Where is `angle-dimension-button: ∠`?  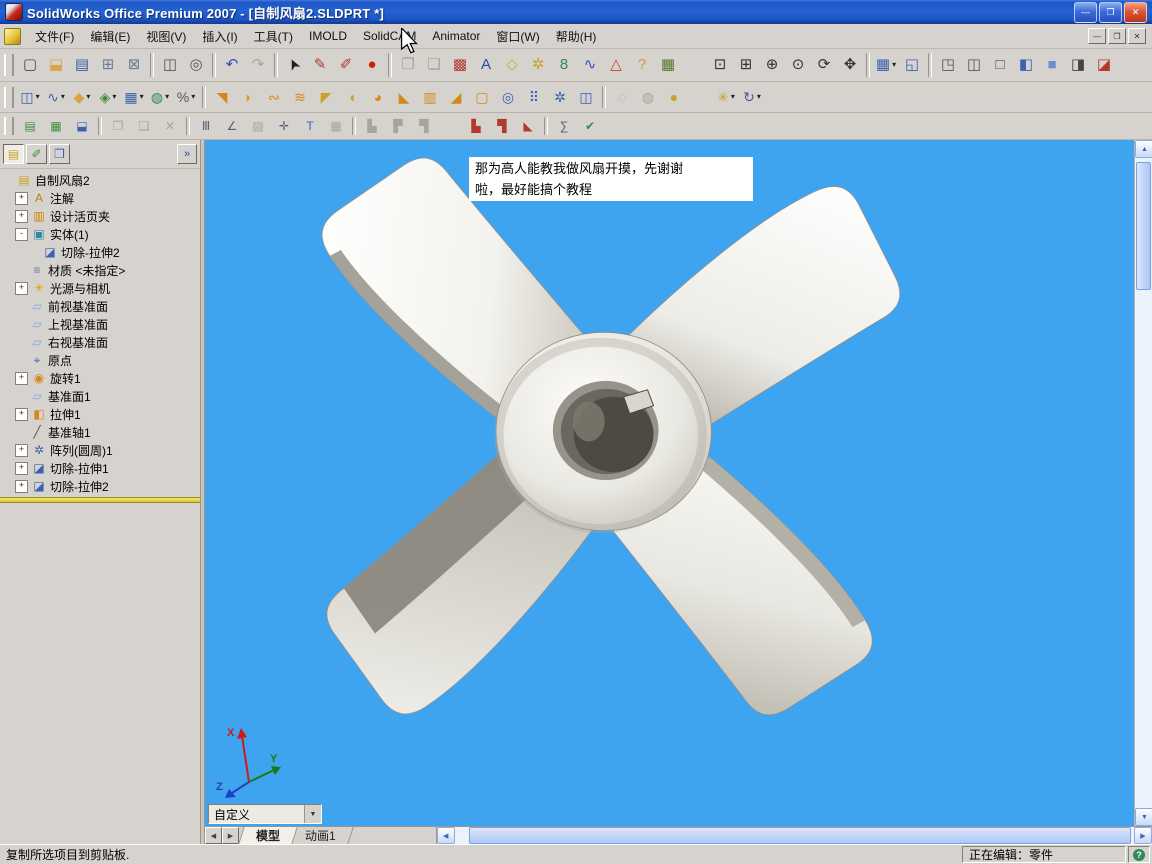
angle-dimension-button: ∠ is located at coordinates (232, 126).